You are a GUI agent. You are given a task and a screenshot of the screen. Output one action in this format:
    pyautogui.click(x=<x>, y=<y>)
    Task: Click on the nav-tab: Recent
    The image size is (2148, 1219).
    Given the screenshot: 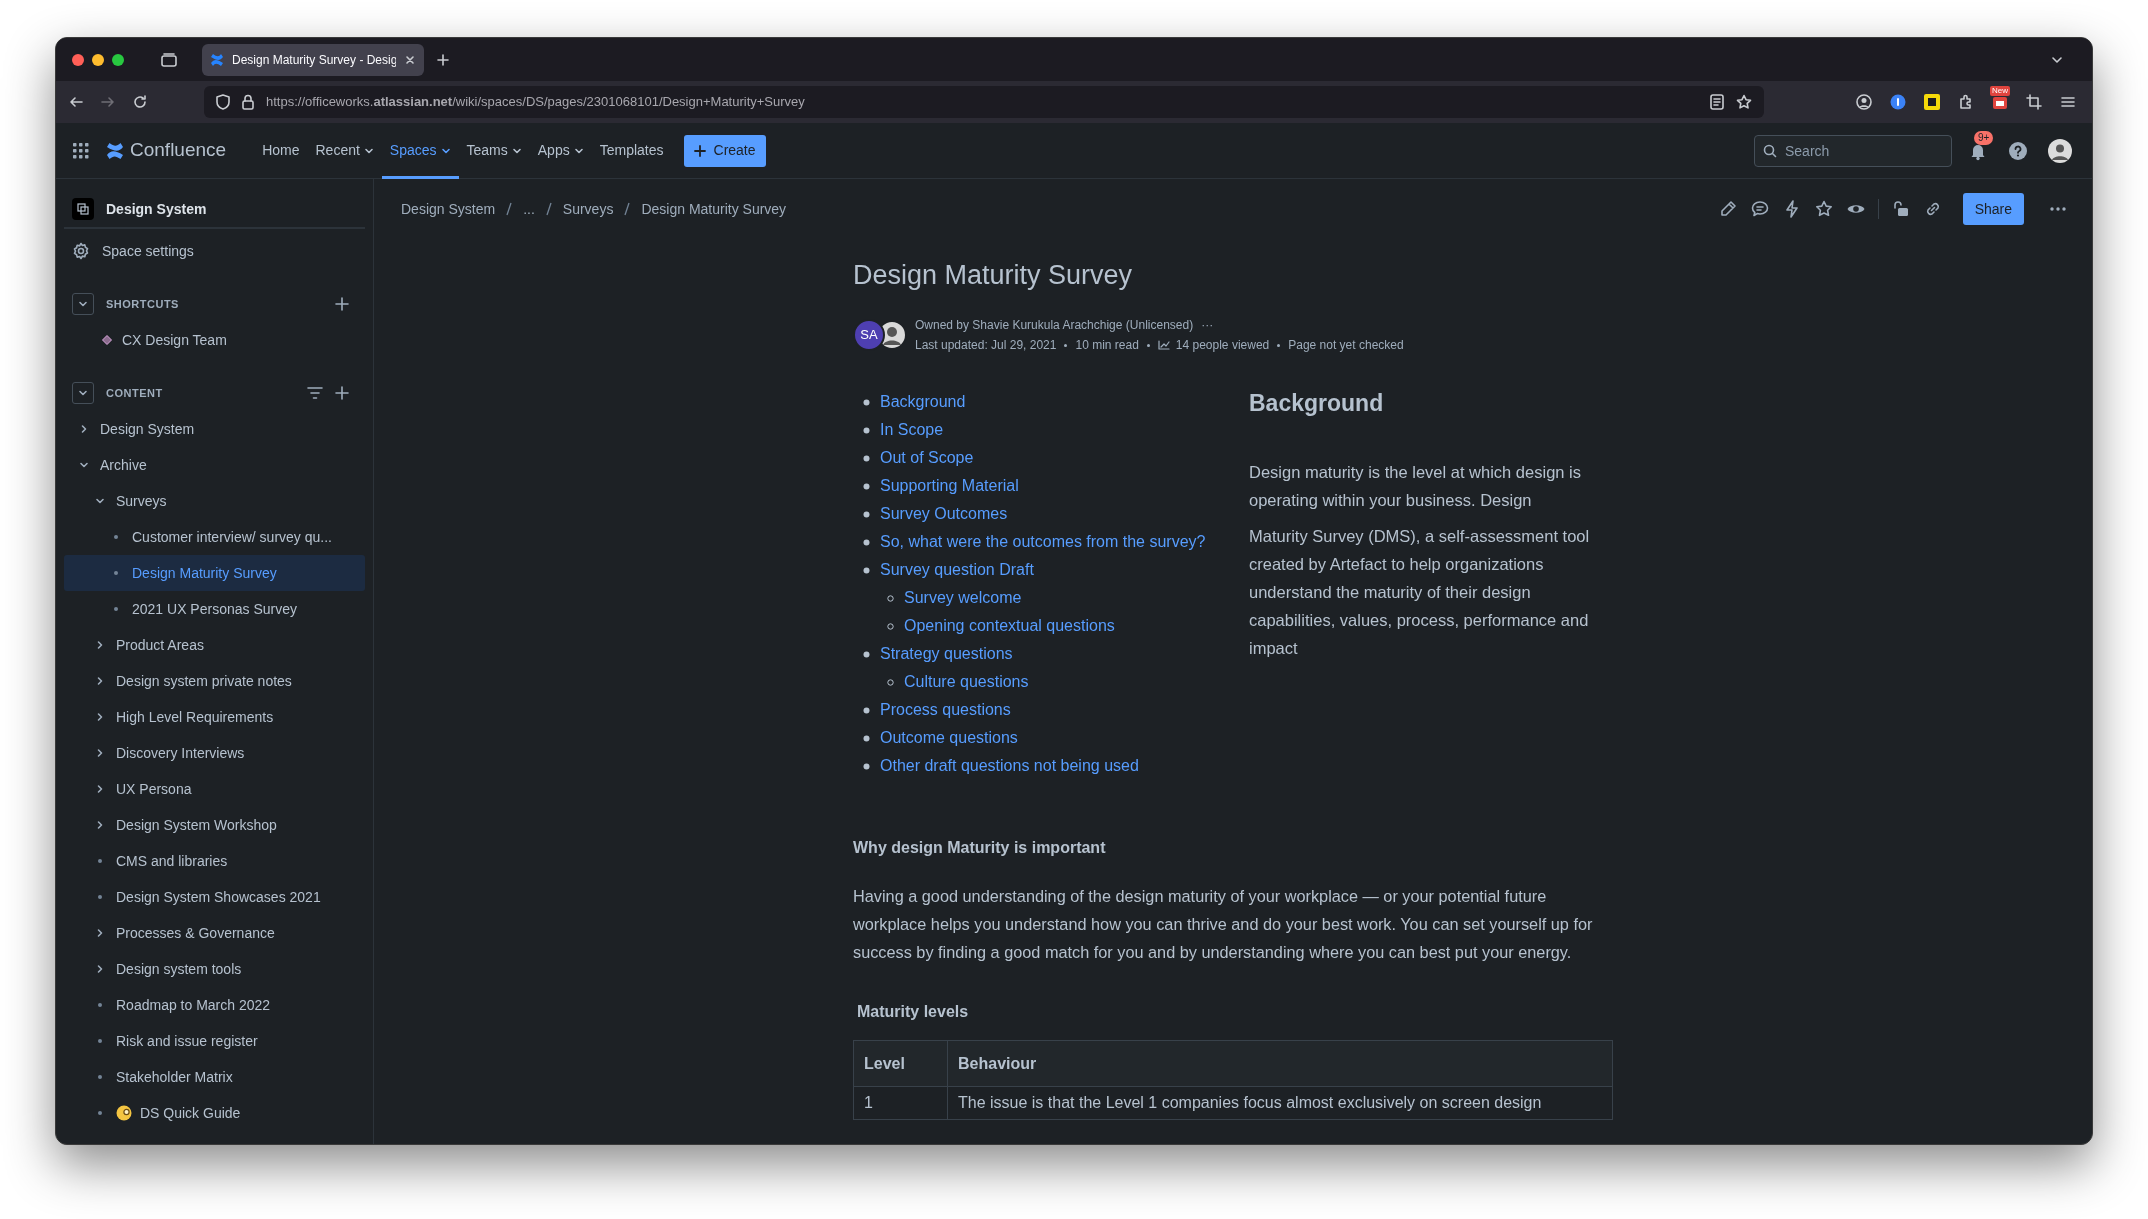 What is the action you would take?
    pyautogui.click(x=344, y=150)
    